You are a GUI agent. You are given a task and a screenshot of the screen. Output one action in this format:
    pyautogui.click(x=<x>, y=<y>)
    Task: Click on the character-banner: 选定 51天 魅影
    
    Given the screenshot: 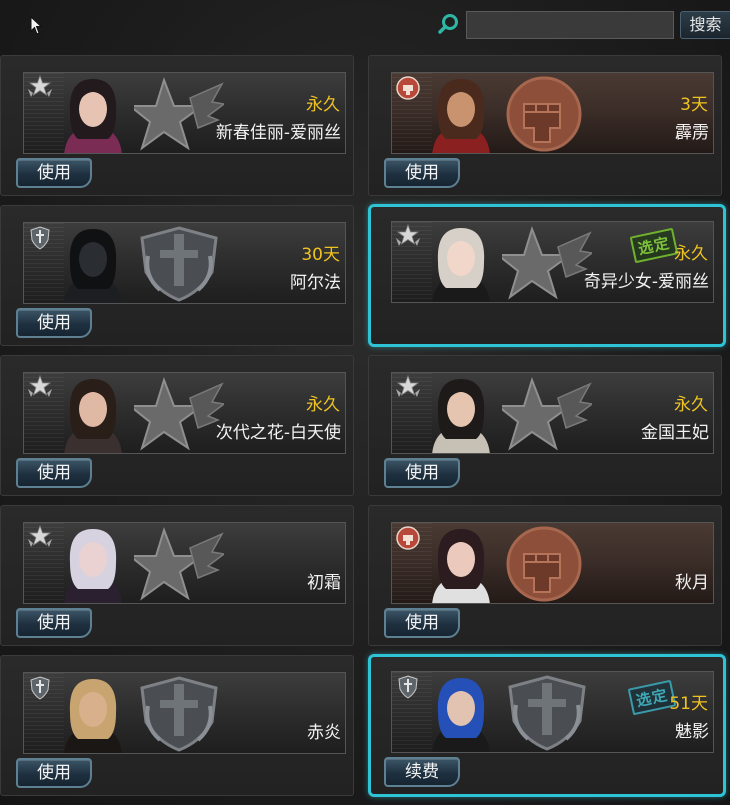 What is the action you would take?
    pyautogui.click(x=552, y=712)
    